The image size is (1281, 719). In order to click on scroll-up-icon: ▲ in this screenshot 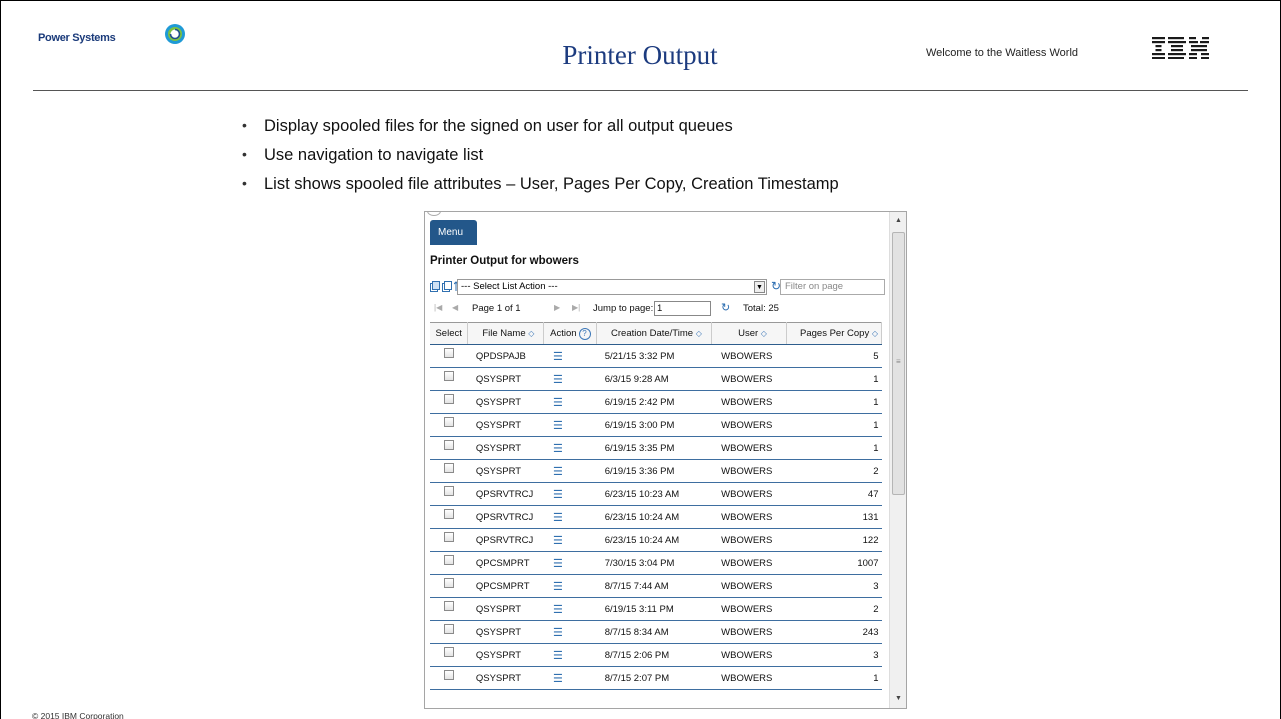, I will do `click(898, 220)`.